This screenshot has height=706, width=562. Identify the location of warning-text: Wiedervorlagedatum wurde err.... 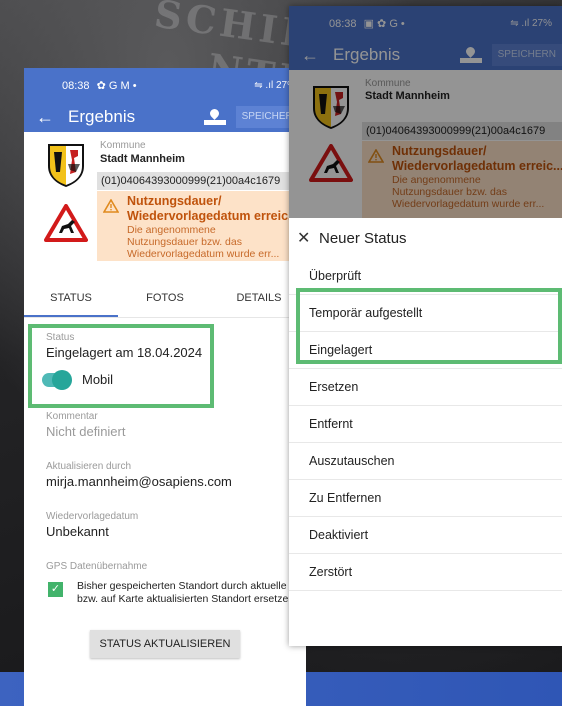
(203, 254).